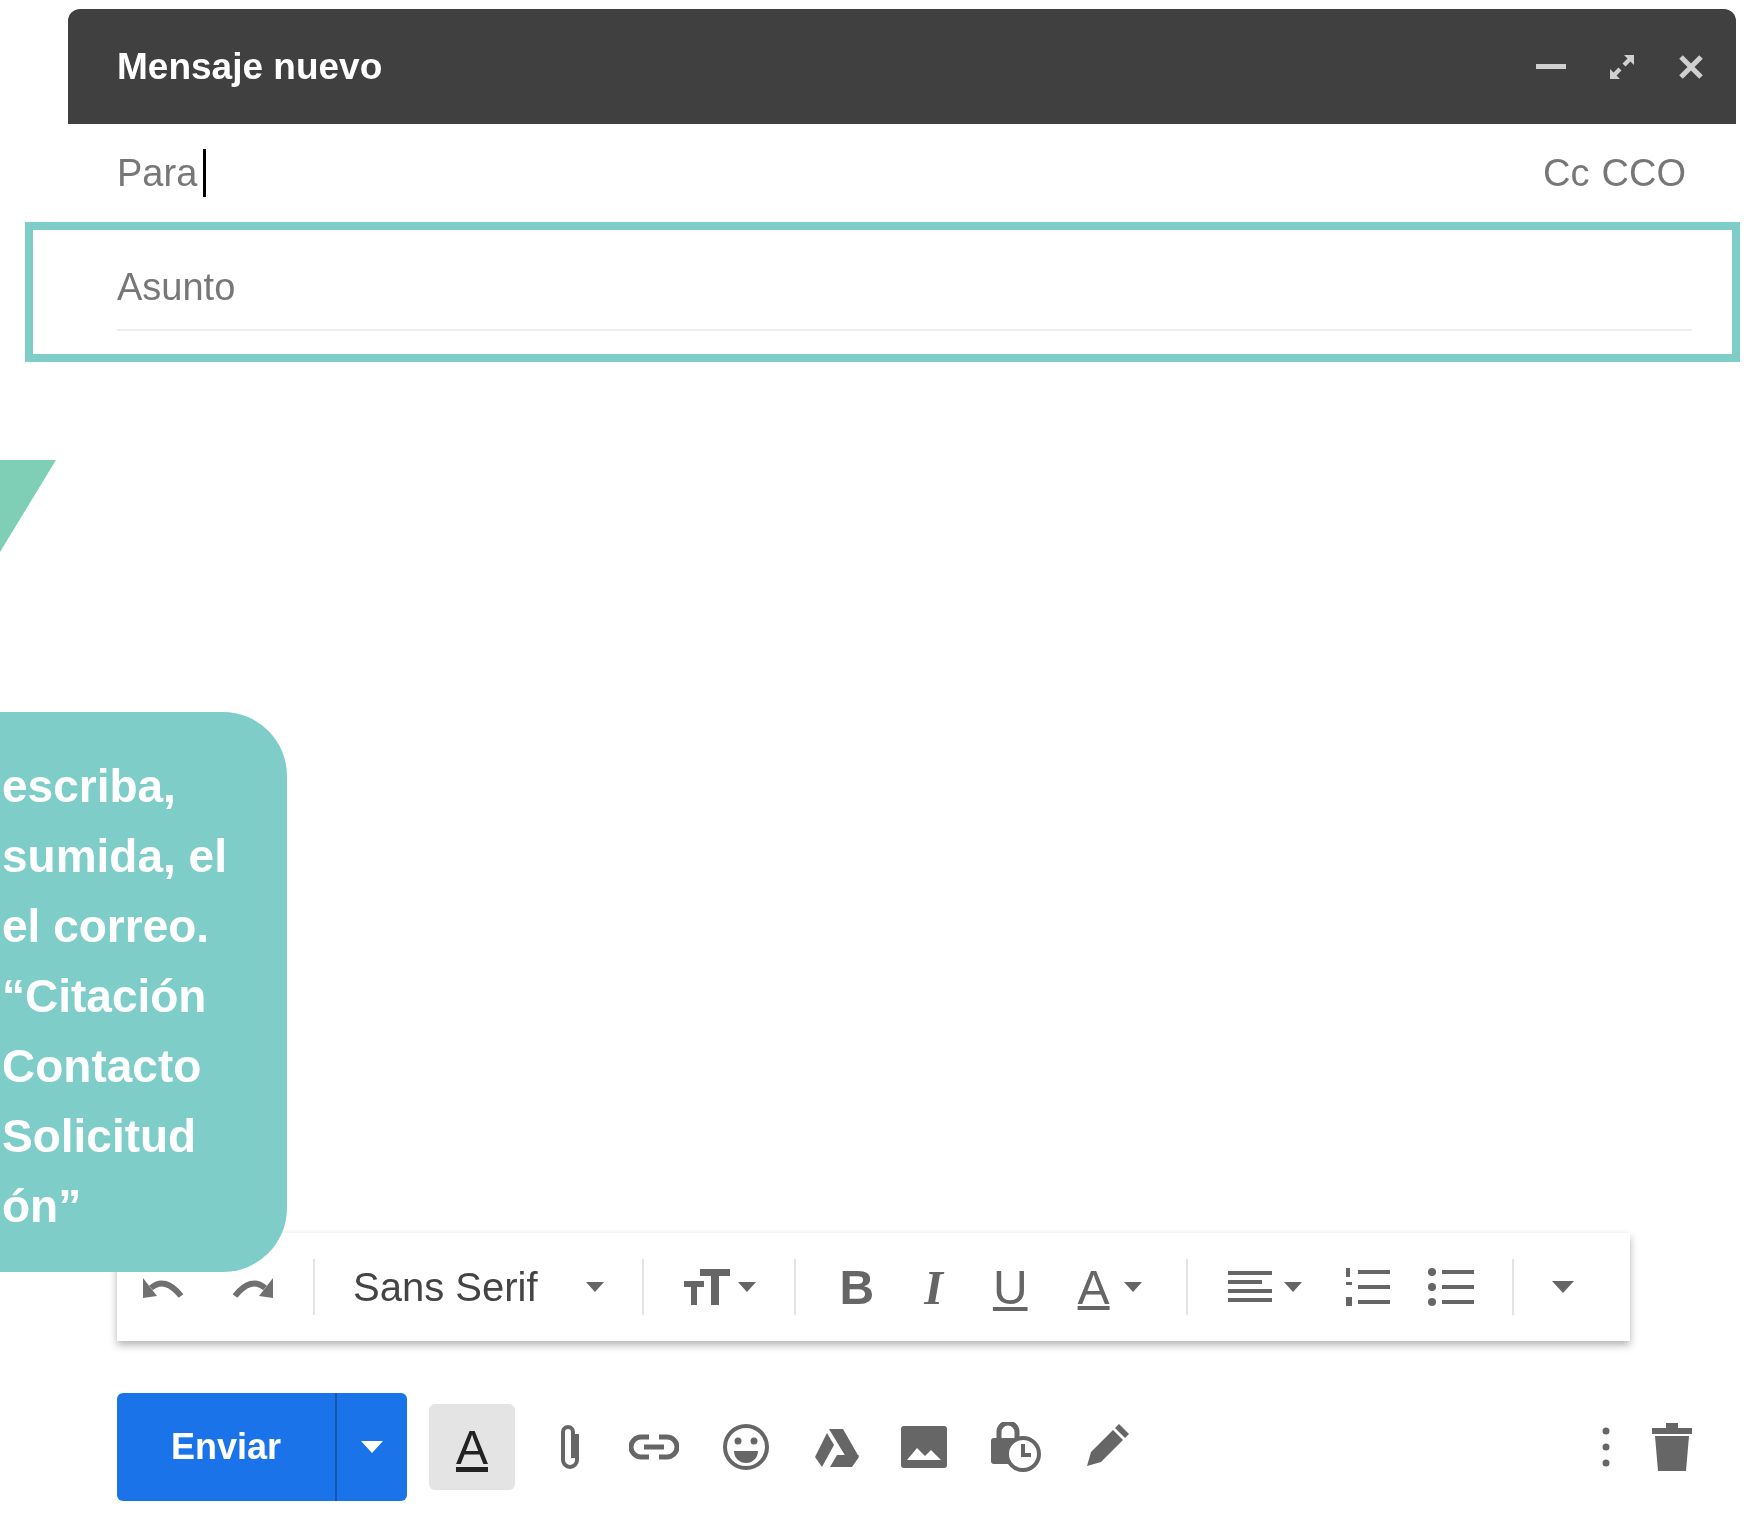 This screenshot has height=1537, width=1748. Describe the element at coordinates (1691, 66) in the screenshot. I see `close-icon` at that location.